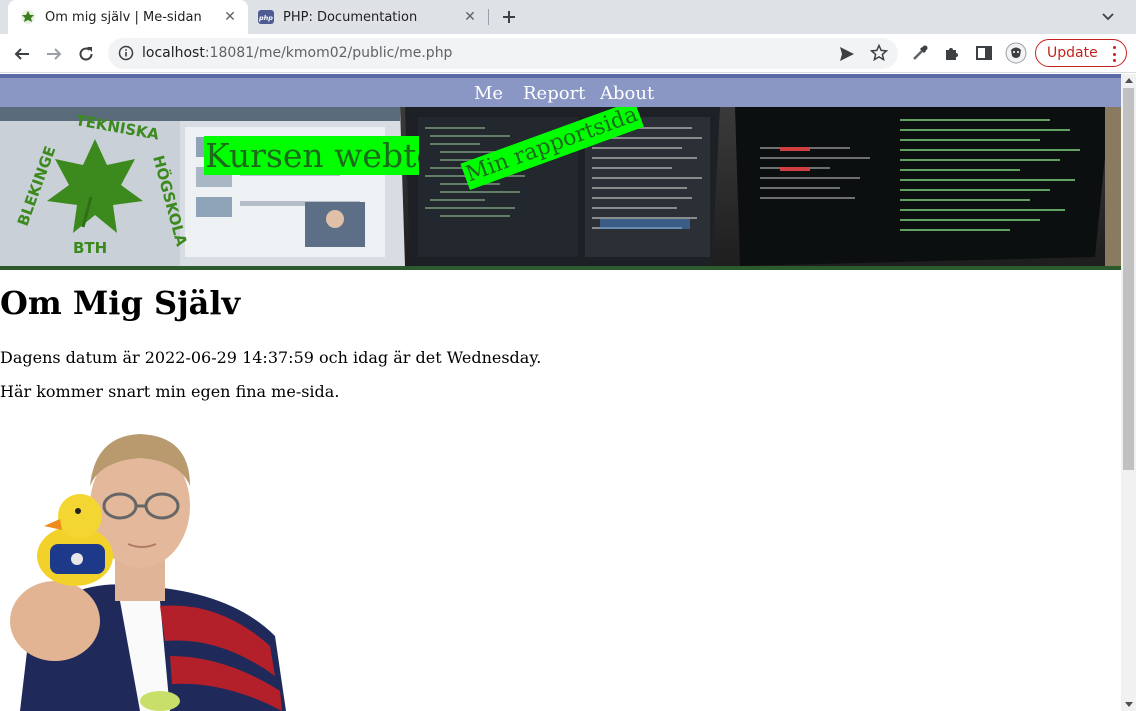 The width and height of the screenshot is (1136, 711). Describe the element at coordinates (311, 155) in the screenshot. I see `site-title: Kursen webtec` at that location.